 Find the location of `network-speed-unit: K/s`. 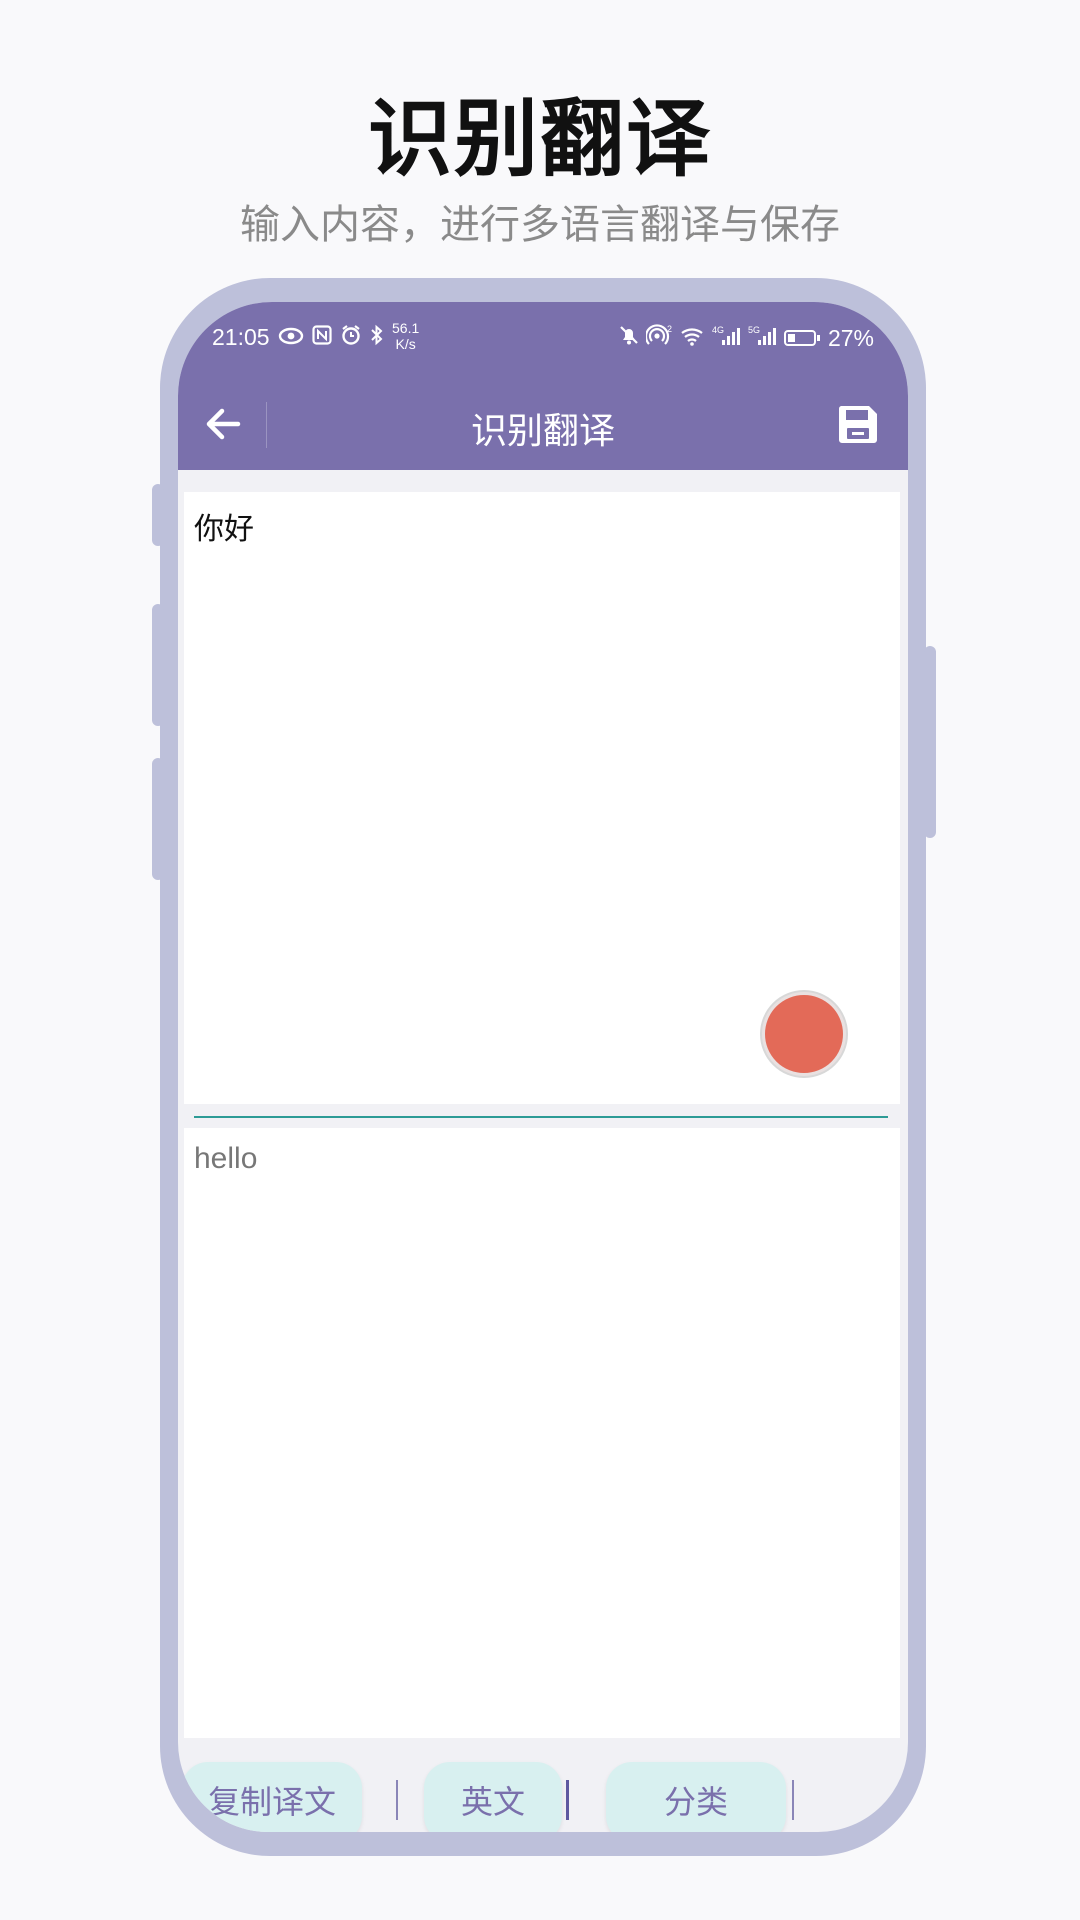

network-speed-unit: K/s is located at coordinates (405, 344).